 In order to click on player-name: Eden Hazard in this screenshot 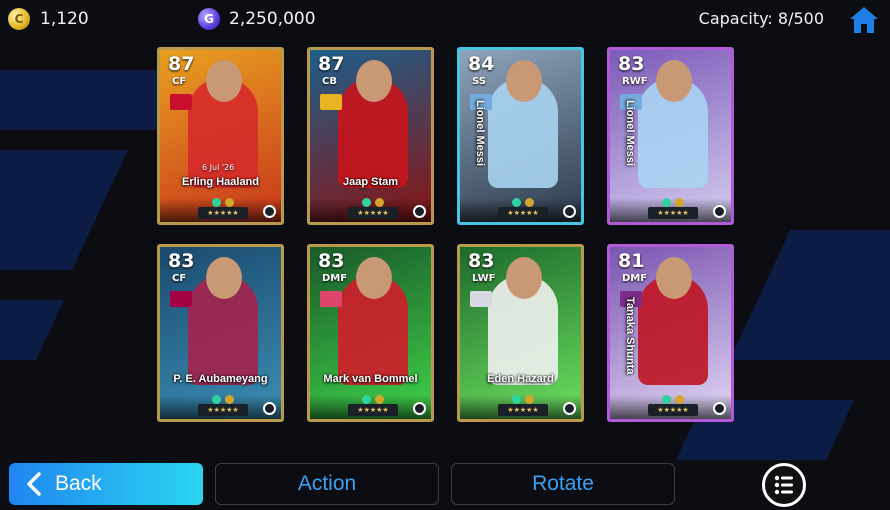, I will do `click(520, 379)`.